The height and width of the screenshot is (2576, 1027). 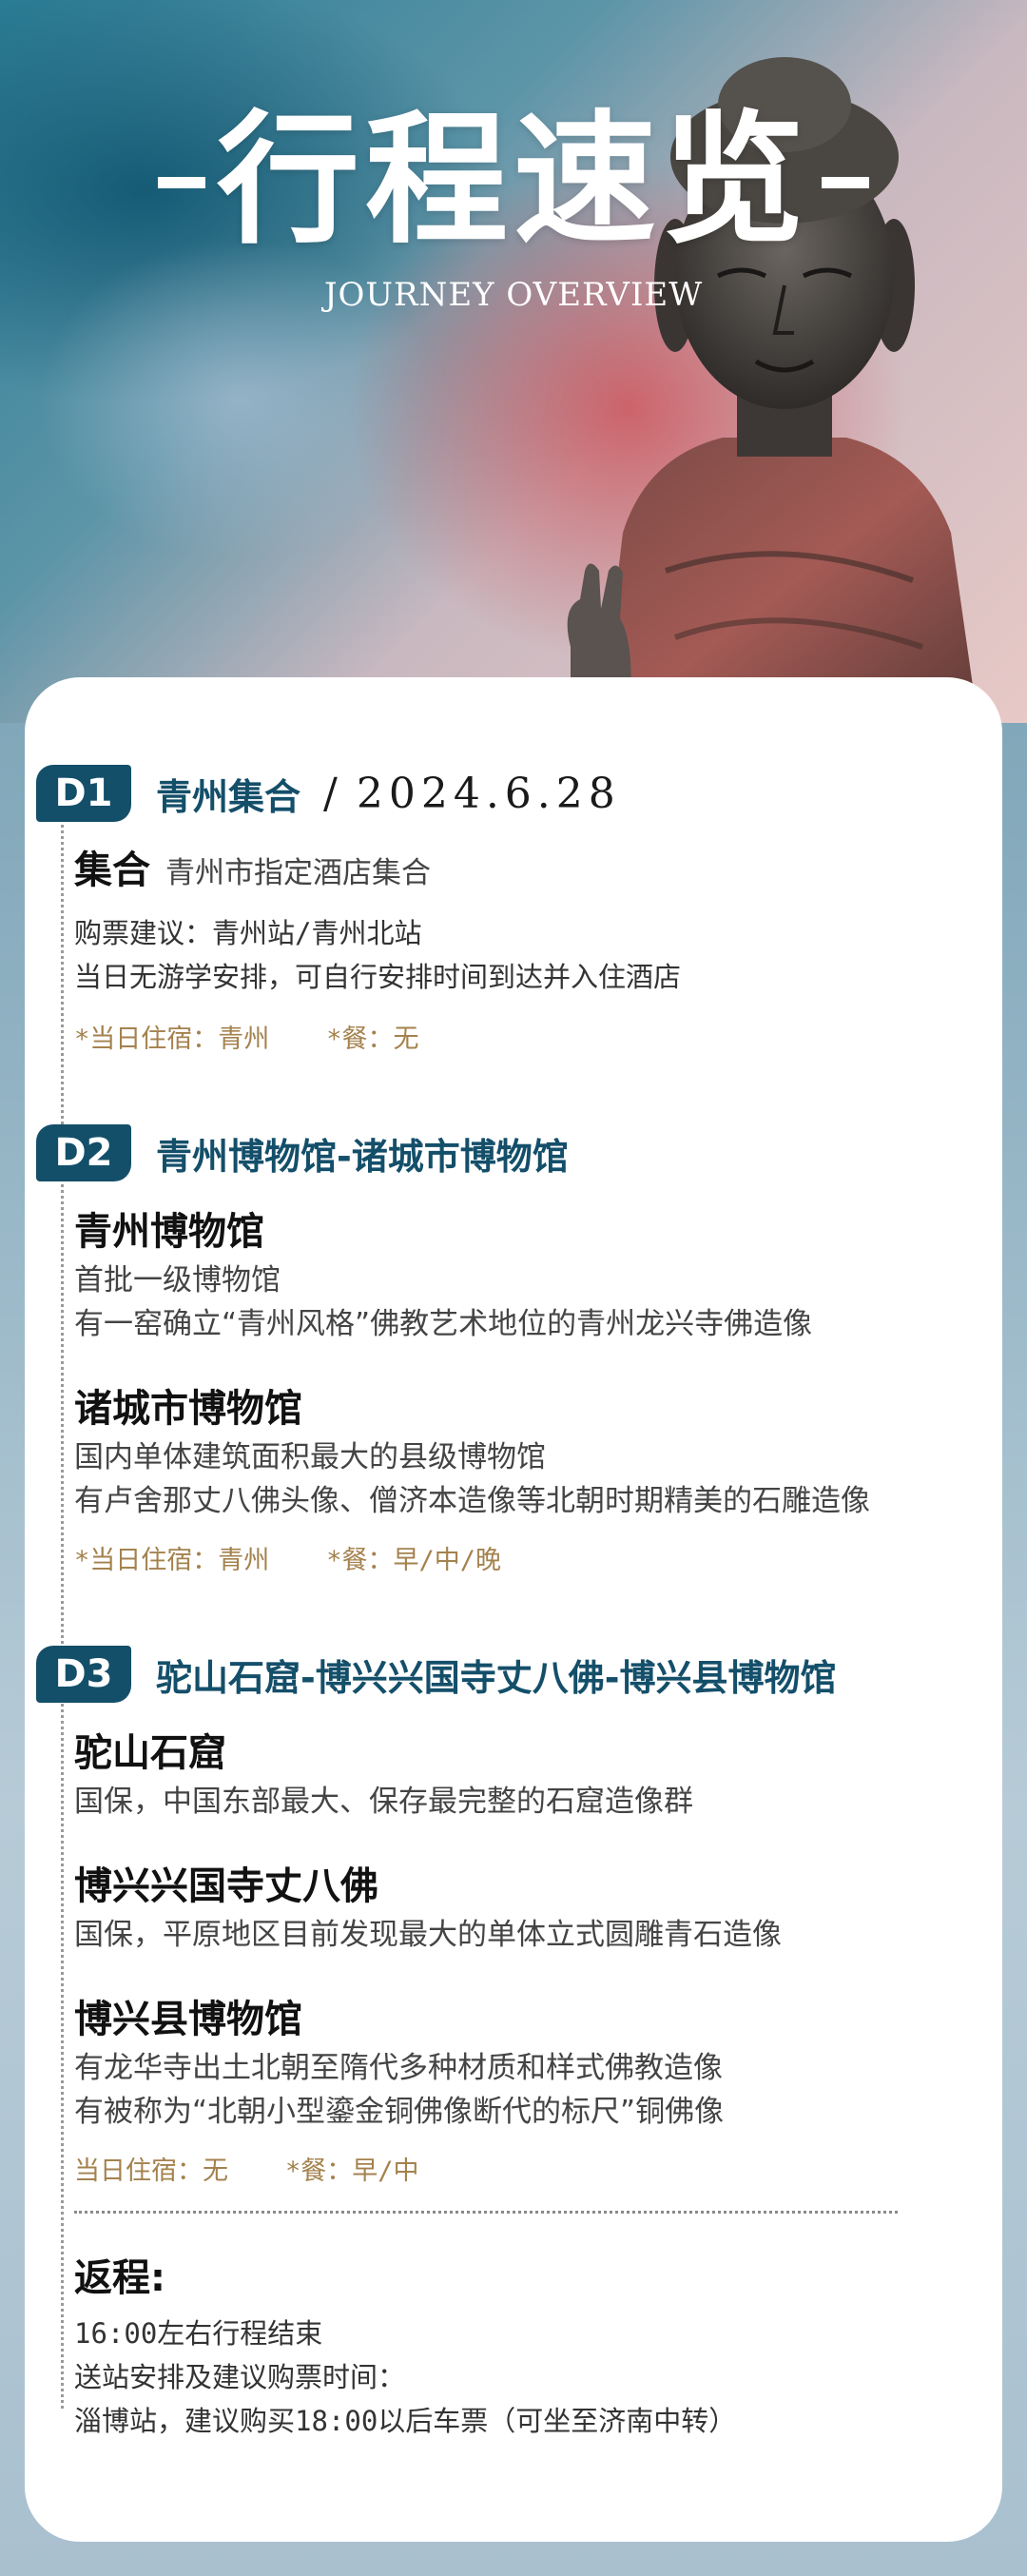 I want to click on day1-meet-desc: 青州市指定酒店集合, so click(x=298, y=873).